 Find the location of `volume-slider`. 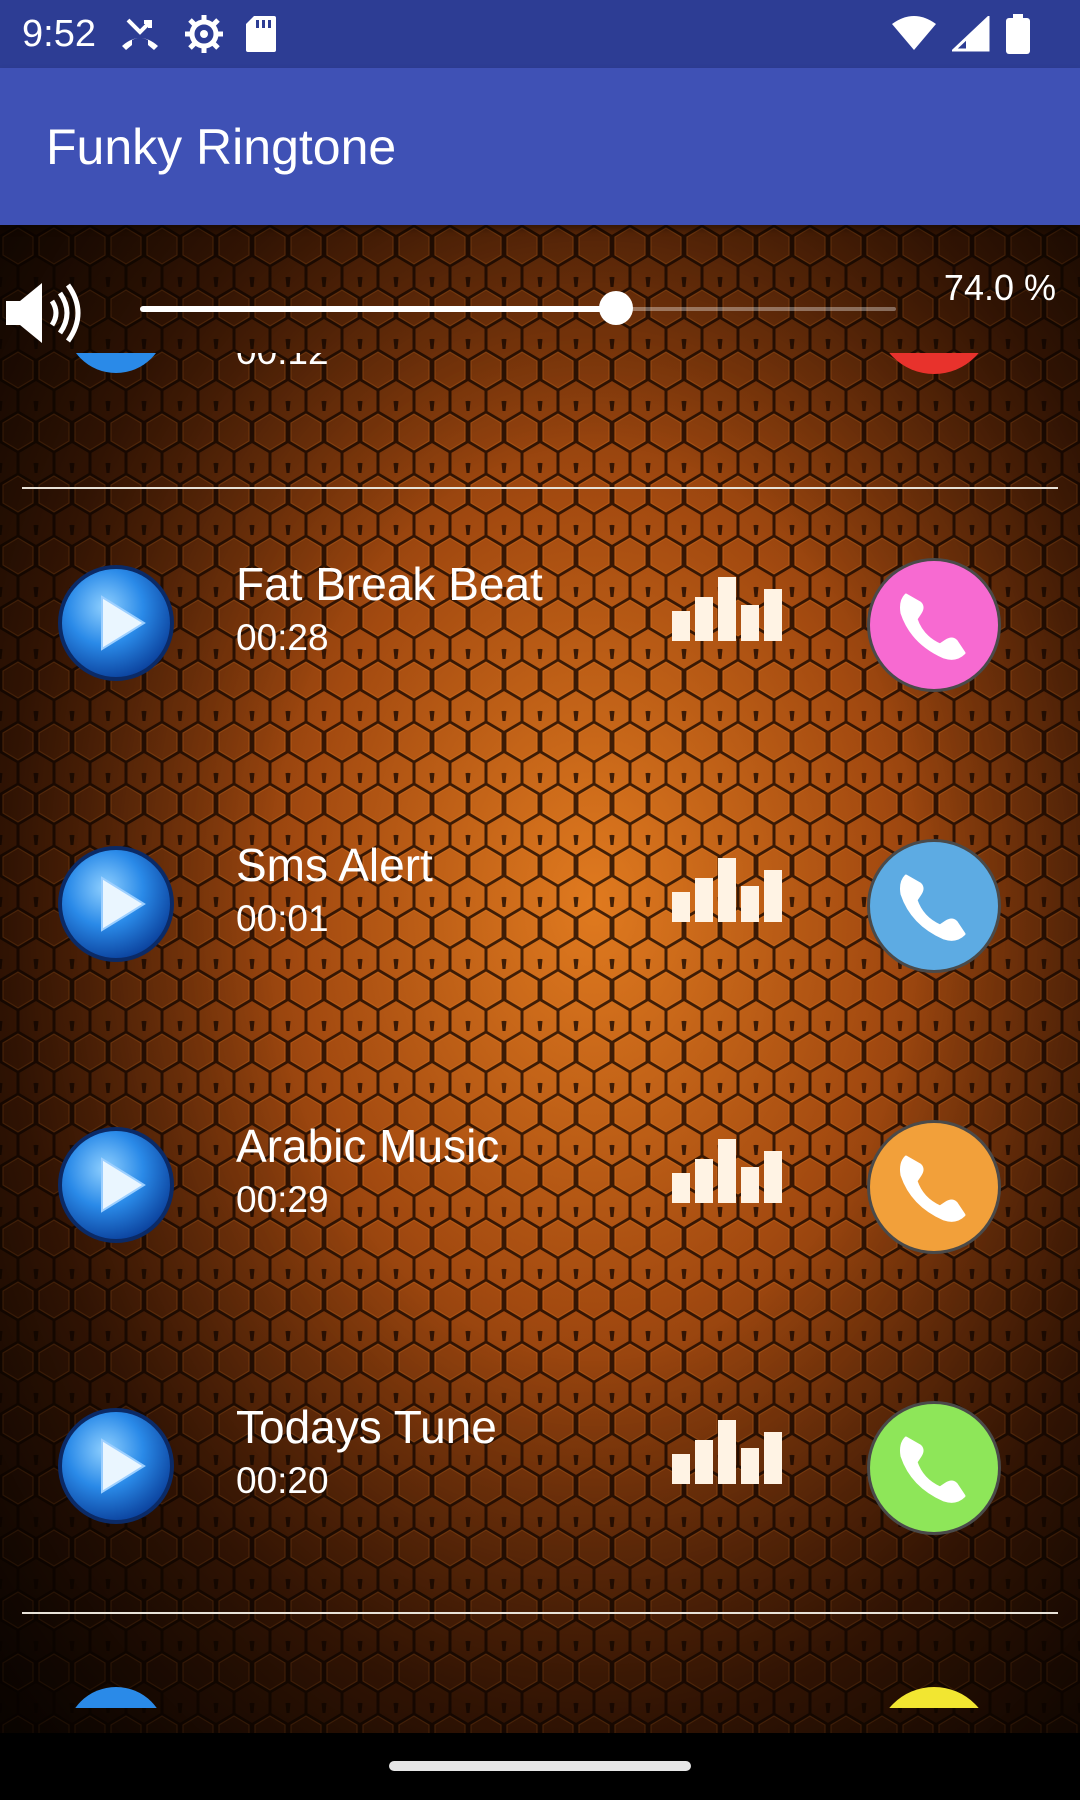

volume-slider is located at coordinates (518, 308).